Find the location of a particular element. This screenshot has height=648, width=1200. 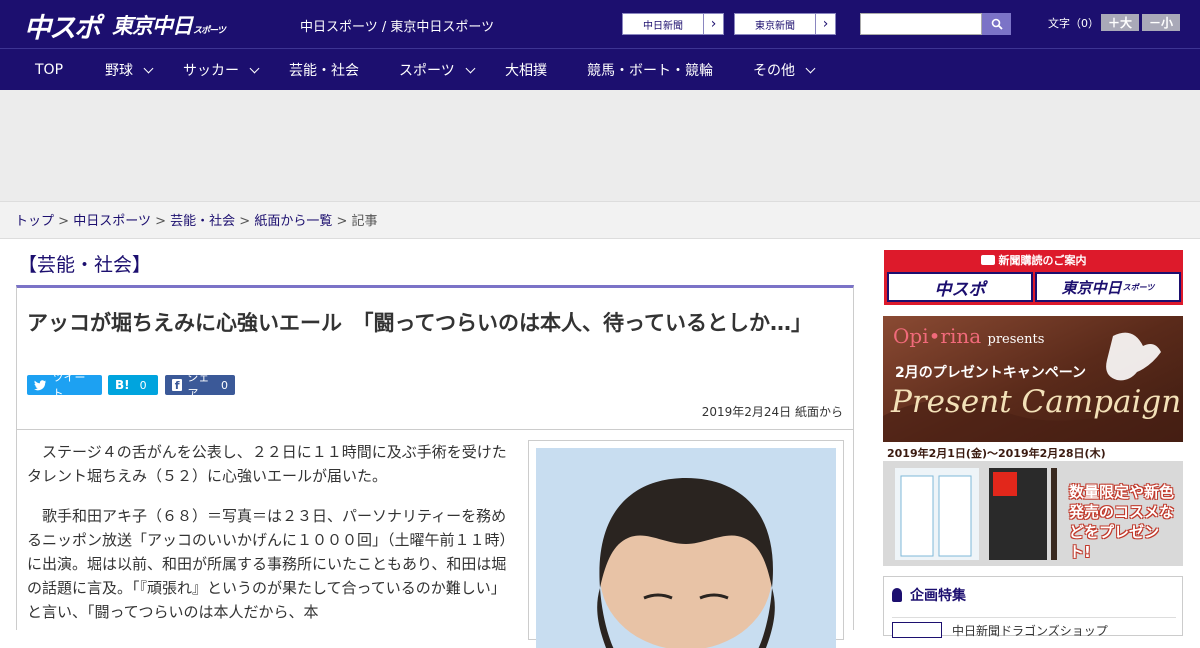

facebook-share-button: f シェア 0 is located at coordinates (200, 385).